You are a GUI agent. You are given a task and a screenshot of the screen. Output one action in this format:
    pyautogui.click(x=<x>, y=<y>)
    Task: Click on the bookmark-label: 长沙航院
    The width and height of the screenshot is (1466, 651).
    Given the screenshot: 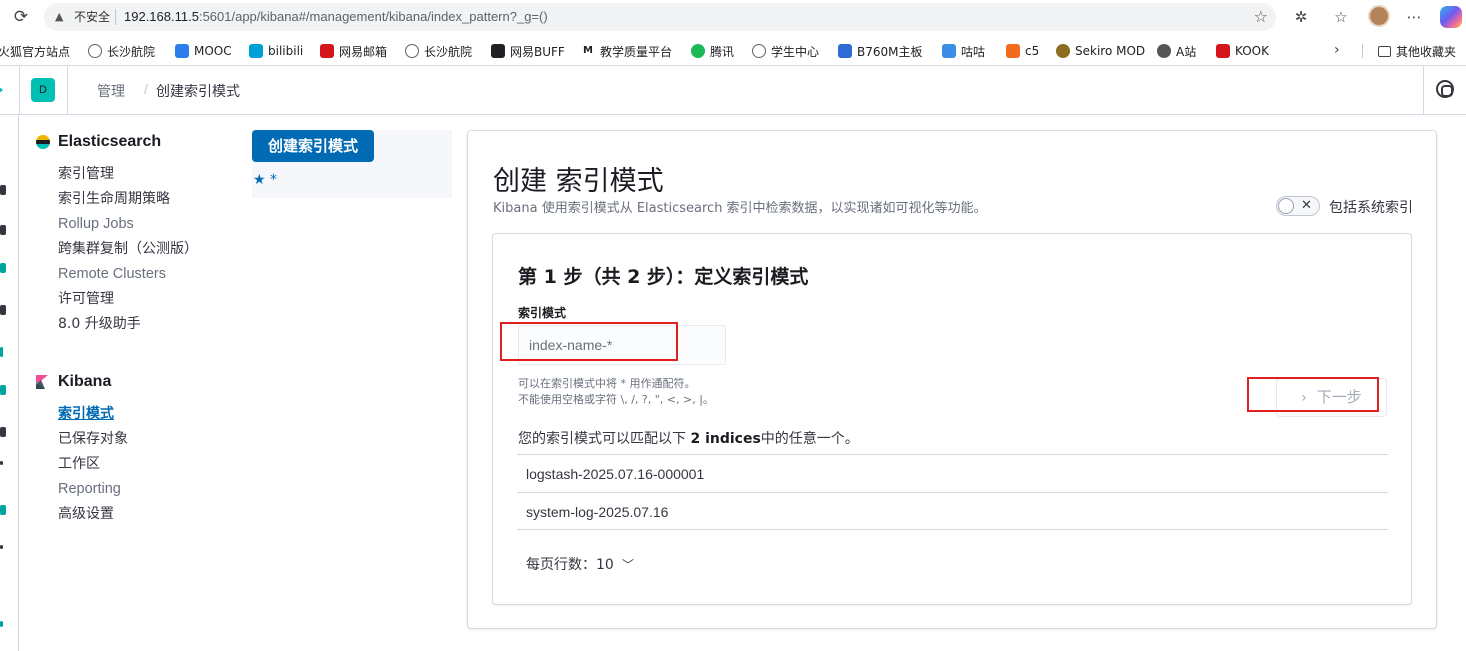 What is the action you would take?
    pyautogui.click(x=448, y=51)
    